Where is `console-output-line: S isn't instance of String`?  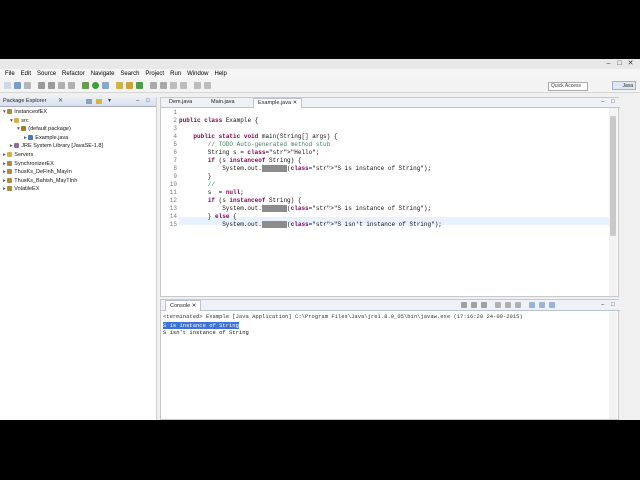
console-output-line: S isn't instance of String is located at coordinates (206, 332).